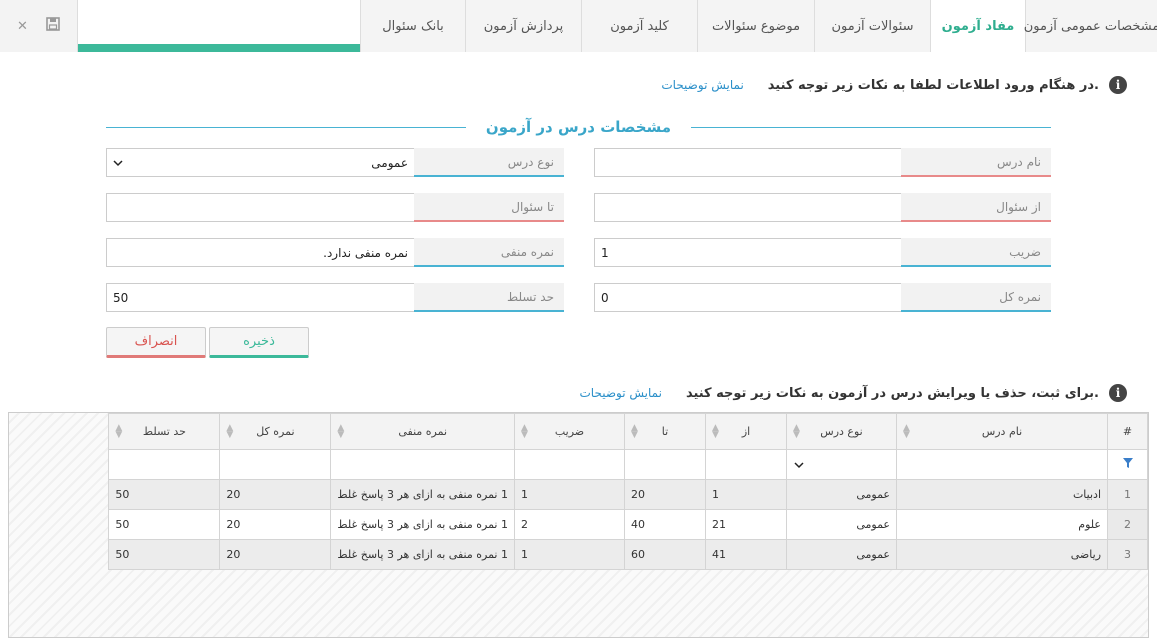 This screenshot has width=1157, height=638. Describe the element at coordinates (1127, 464) in the screenshot. I see `filter-icon` at that location.